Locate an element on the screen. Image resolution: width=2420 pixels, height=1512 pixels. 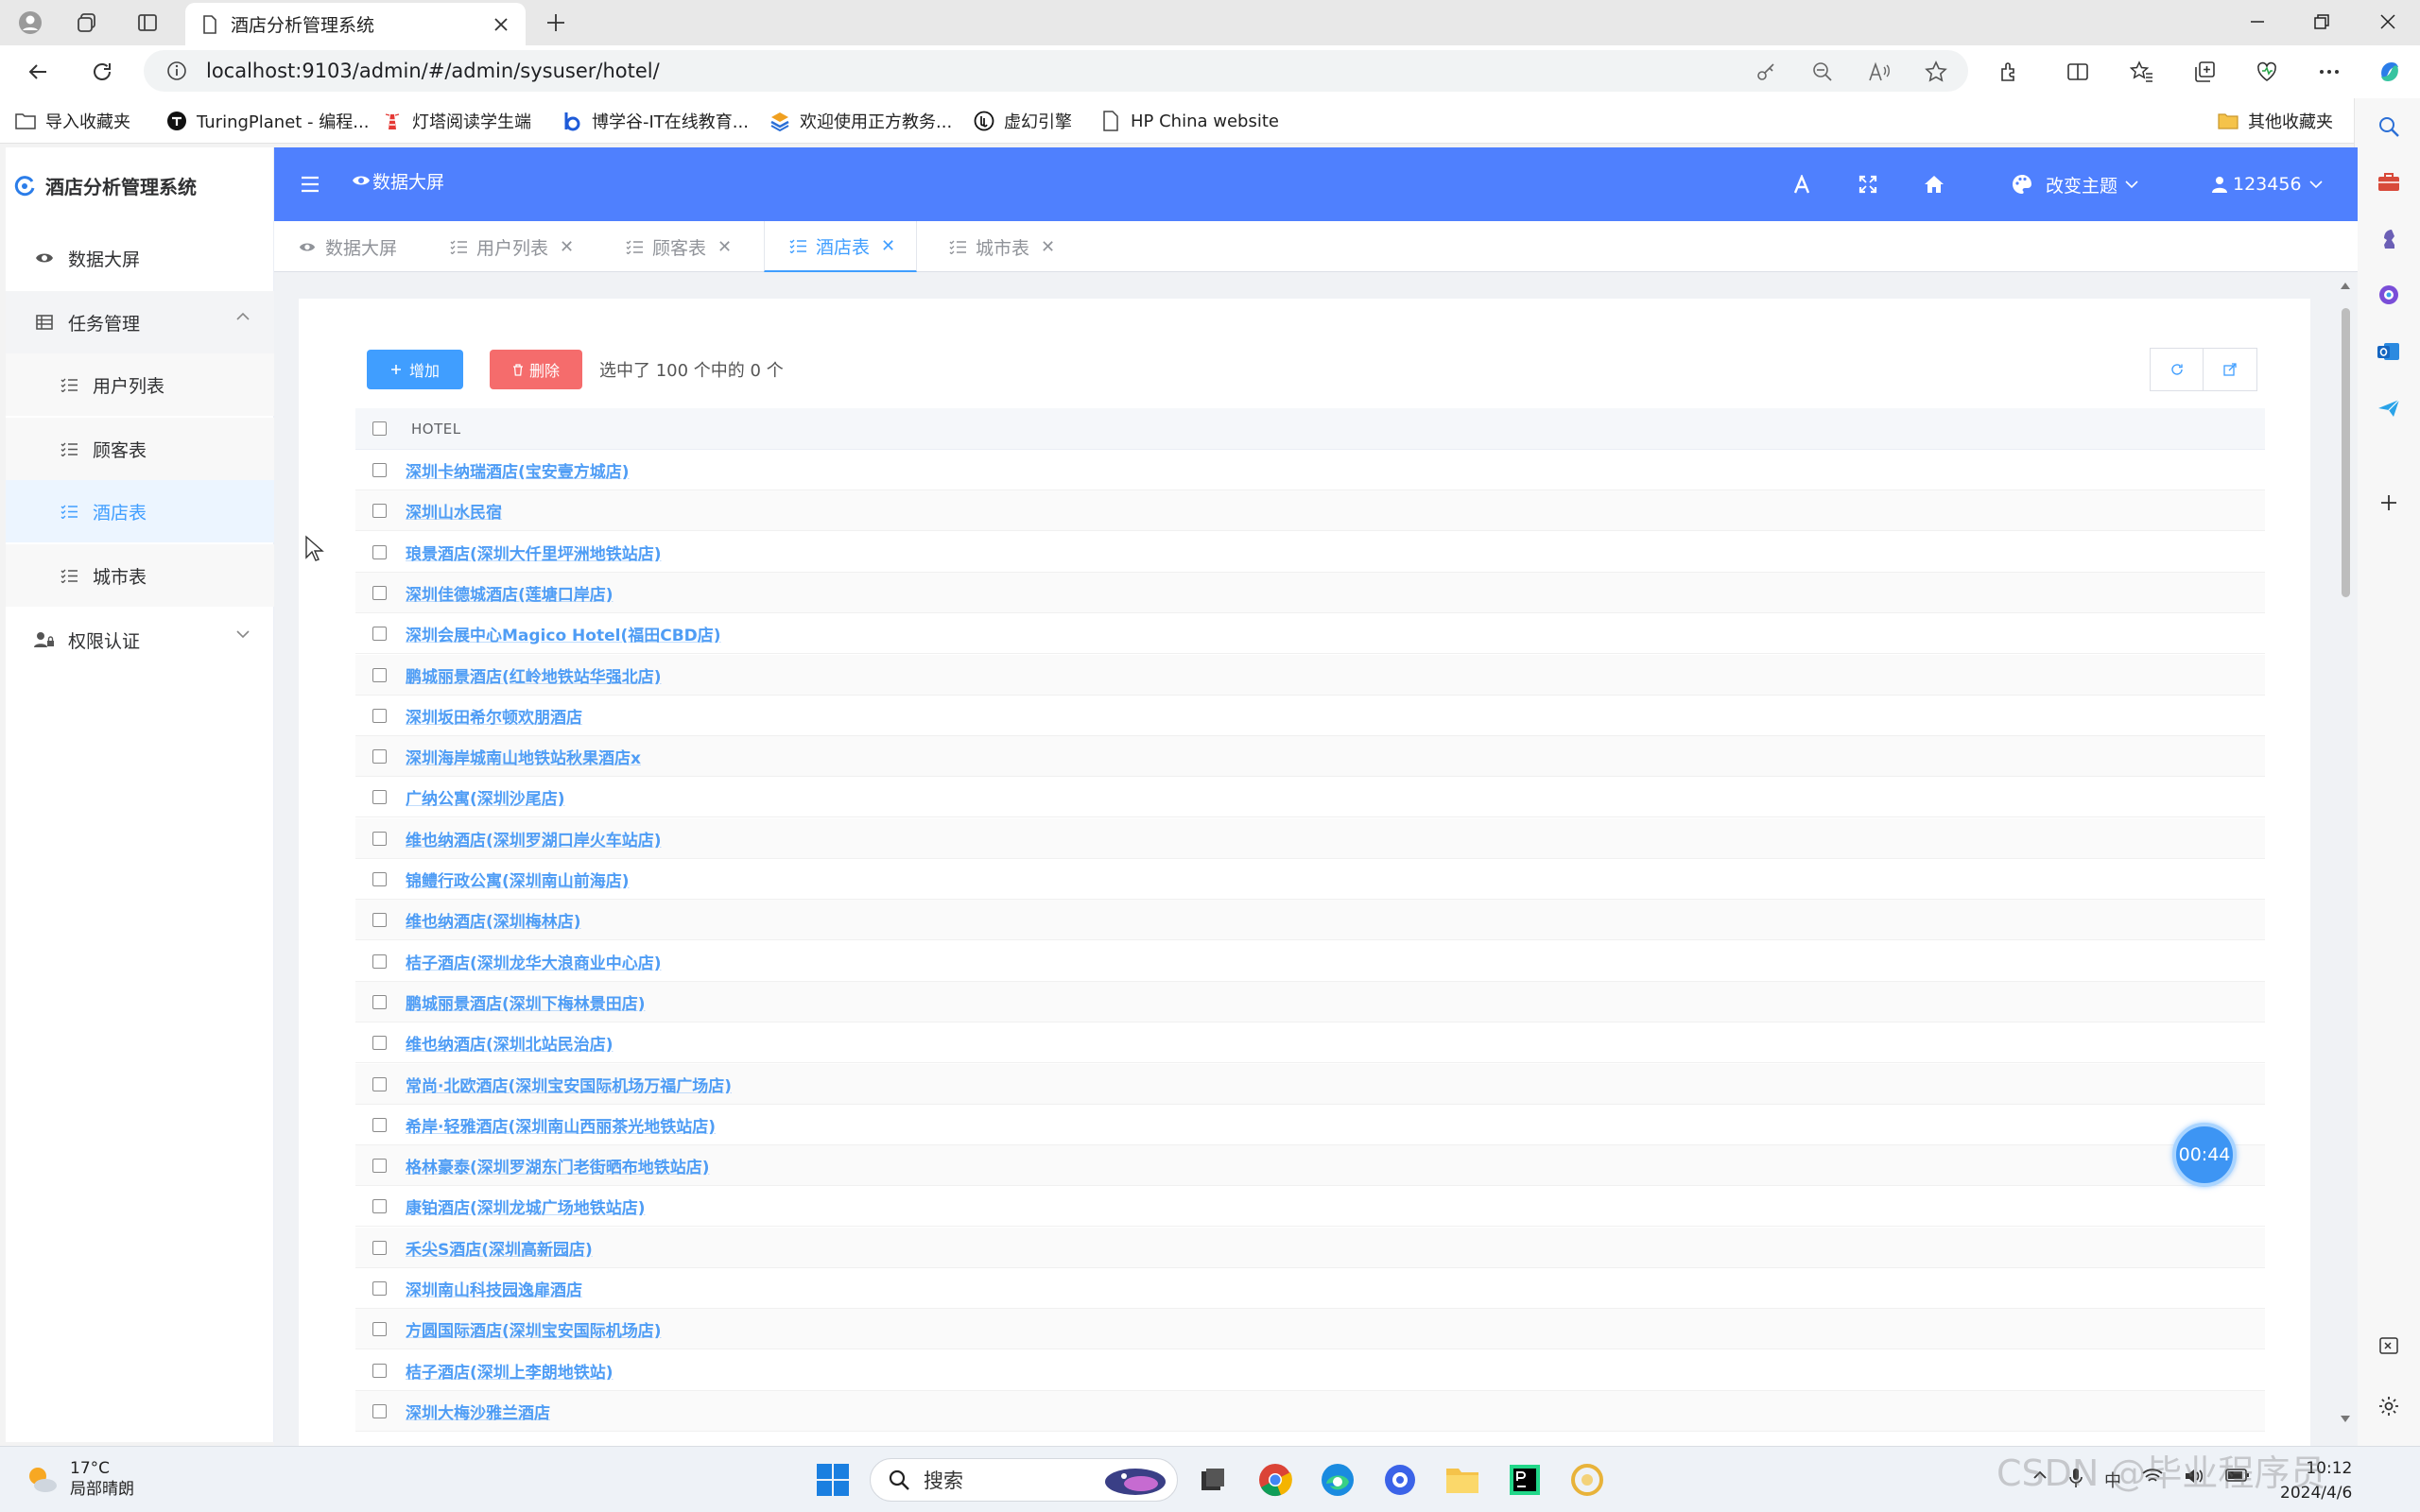
collapse-menu-icon is located at coordinates (310, 184).